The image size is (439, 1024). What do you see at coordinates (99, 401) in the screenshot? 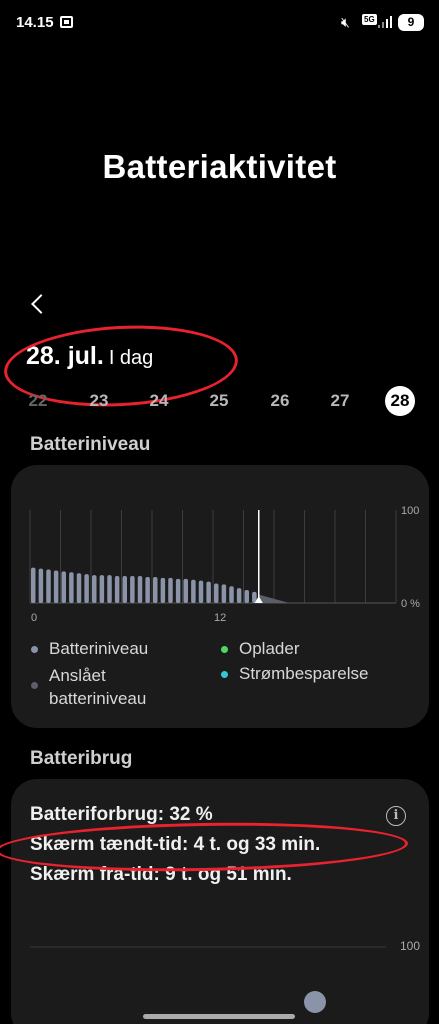
I see `day-item: 23` at bounding box center [99, 401].